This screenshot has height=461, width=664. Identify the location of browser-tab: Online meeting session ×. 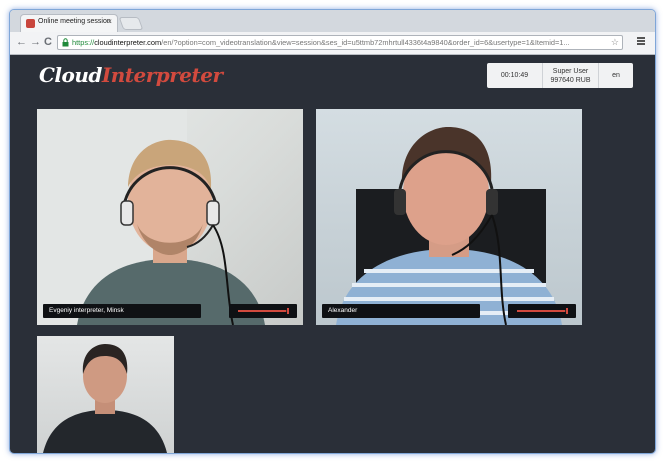
(69, 23).